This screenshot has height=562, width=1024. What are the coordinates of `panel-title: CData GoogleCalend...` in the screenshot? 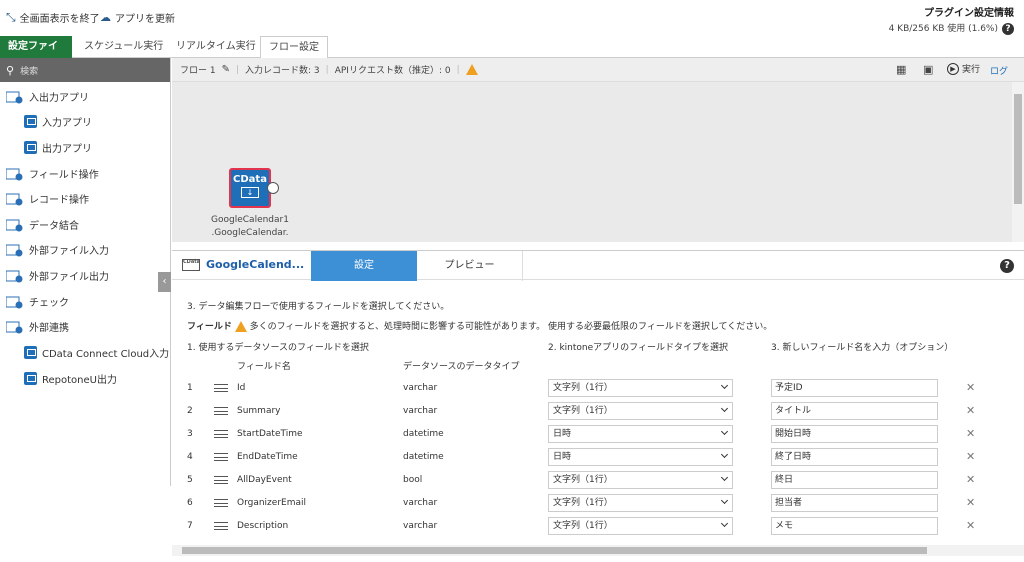 It's located at (243, 264).